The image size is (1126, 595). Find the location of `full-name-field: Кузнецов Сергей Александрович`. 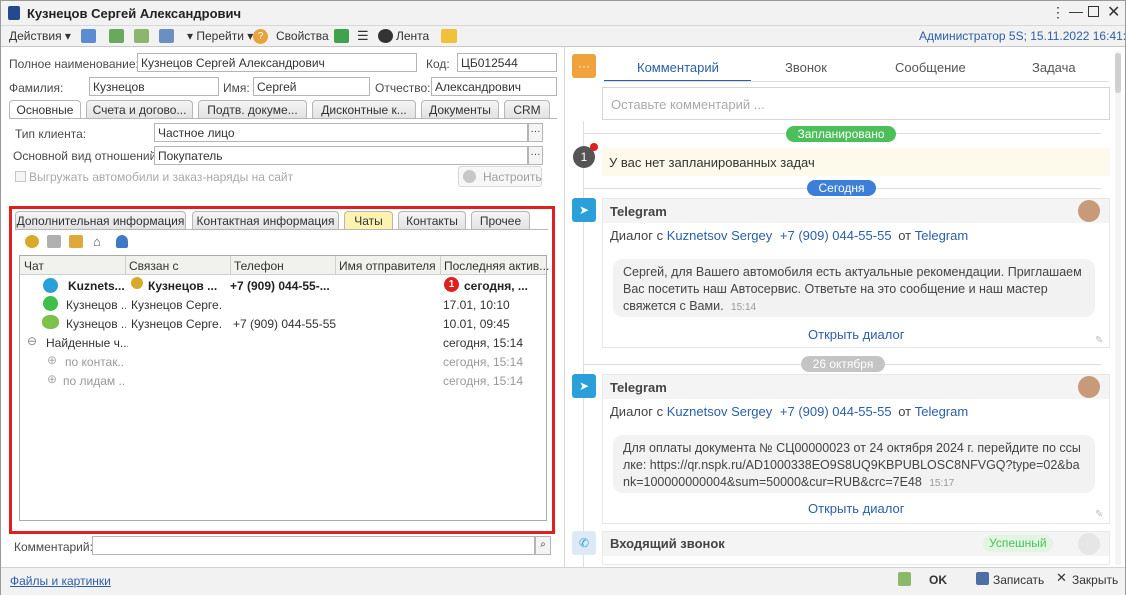

full-name-field: Кузнецов Сергей Александрович is located at coordinates (277, 62).